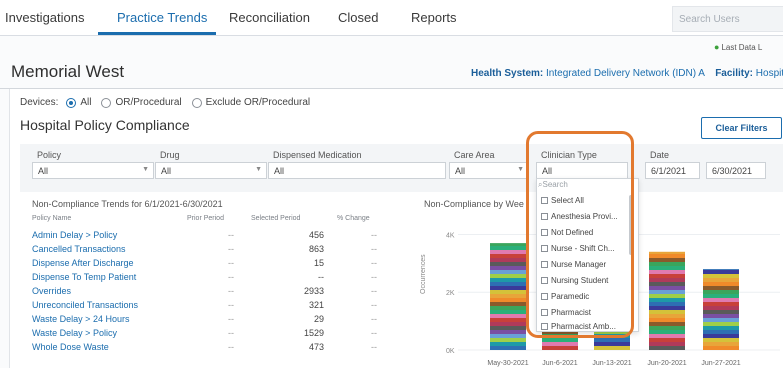 Image resolution: width=783 pixels, height=368 pixels. I want to click on clear-filters-button: Clear Filters, so click(741, 128).